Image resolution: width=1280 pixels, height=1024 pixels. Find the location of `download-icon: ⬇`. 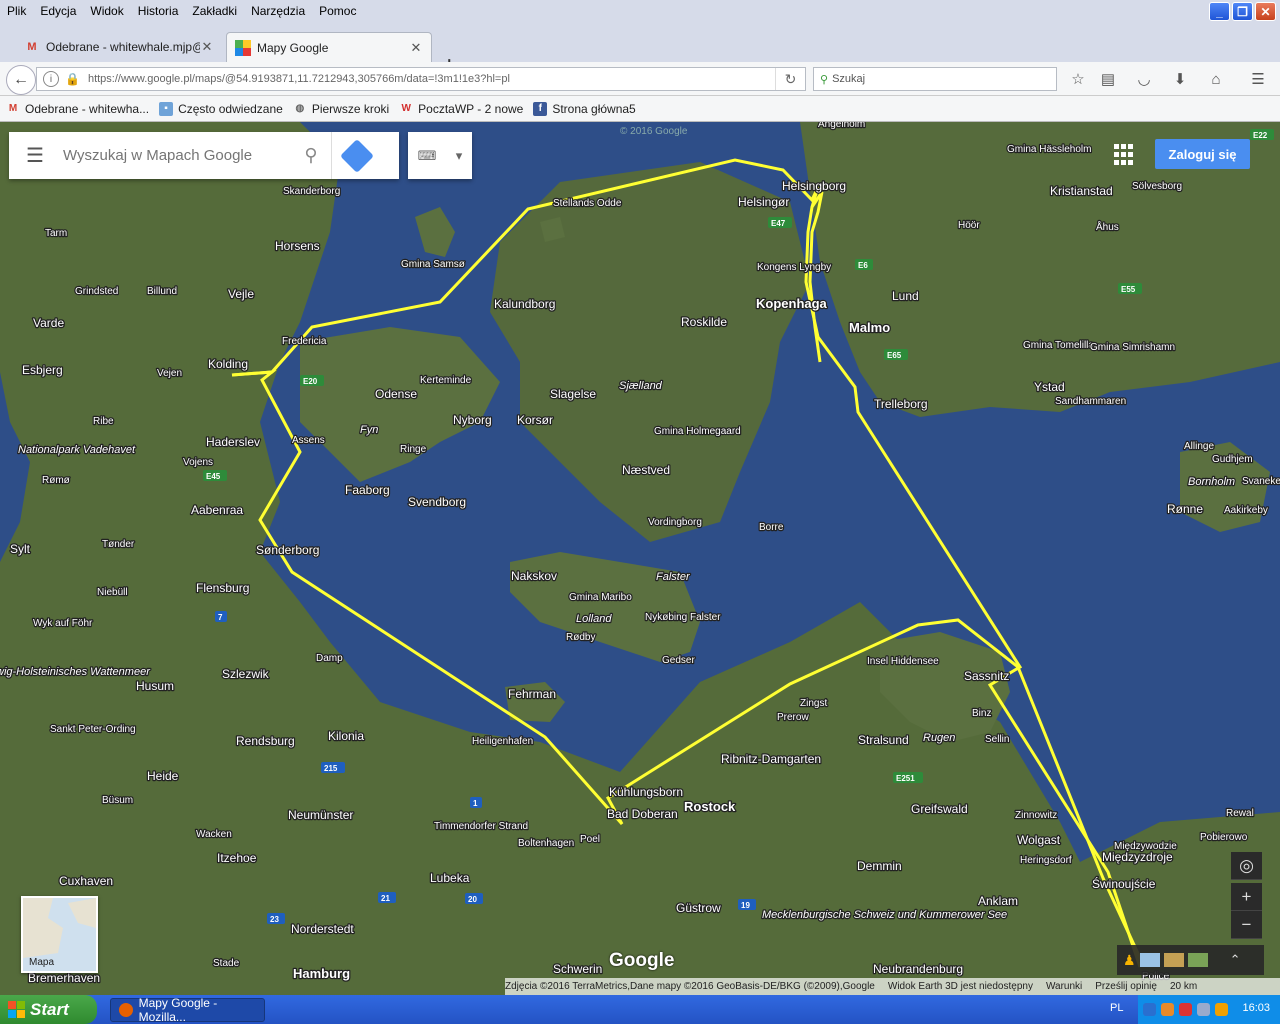

download-icon: ⬇ is located at coordinates (1180, 79).